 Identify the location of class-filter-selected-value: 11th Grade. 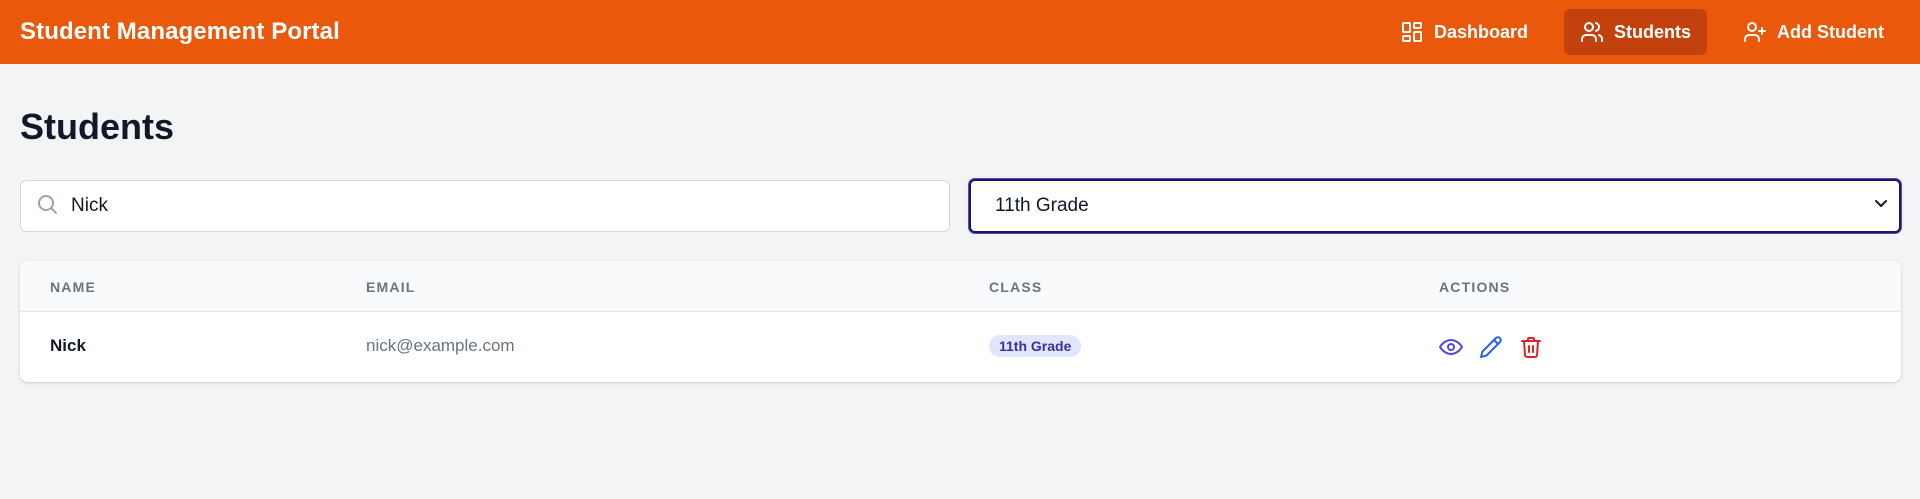
(1042, 205).